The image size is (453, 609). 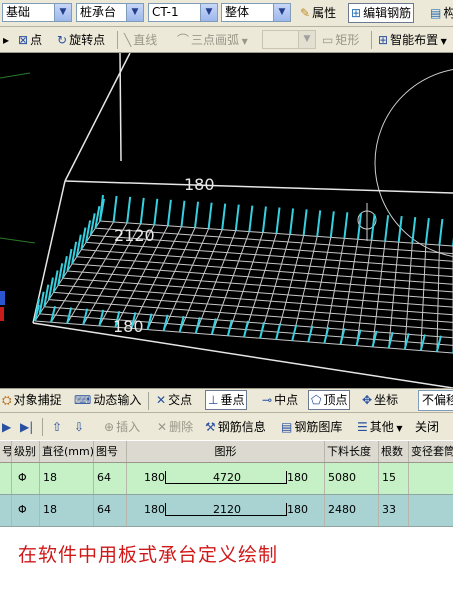 I want to click on component-label: 构, so click(x=448, y=13).